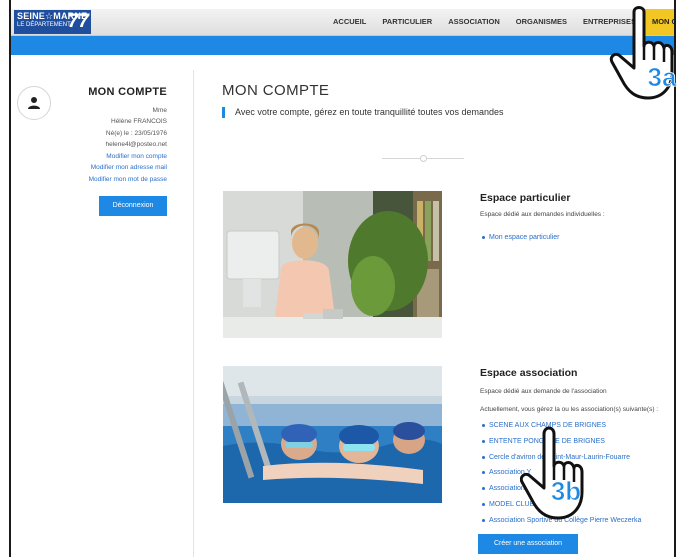 This screenshot has height=557, width=686. What do you see at coordinates (133, 206) in the screenshot?
I see `logout-button: Déconnexion` at bounding box center [133, 206].